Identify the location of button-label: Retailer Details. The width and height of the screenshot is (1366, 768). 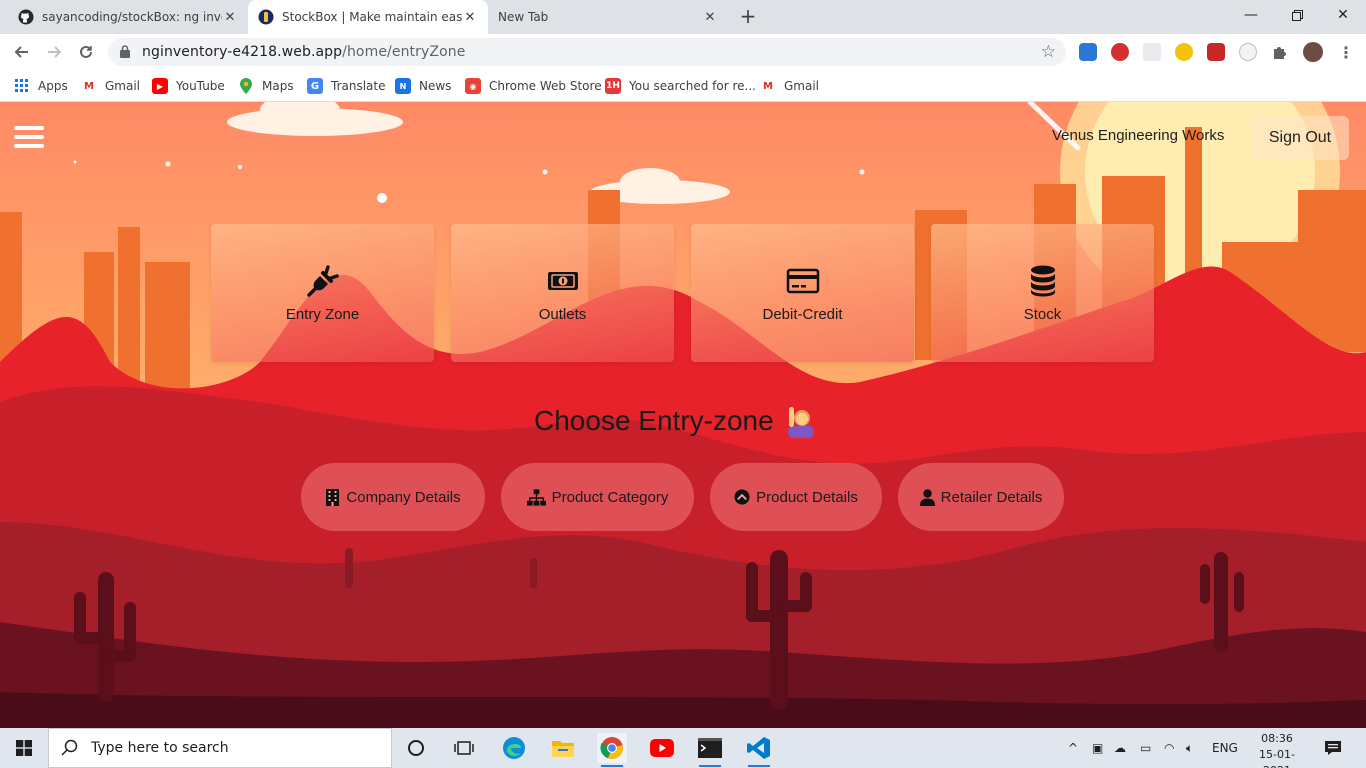
(991, 497).